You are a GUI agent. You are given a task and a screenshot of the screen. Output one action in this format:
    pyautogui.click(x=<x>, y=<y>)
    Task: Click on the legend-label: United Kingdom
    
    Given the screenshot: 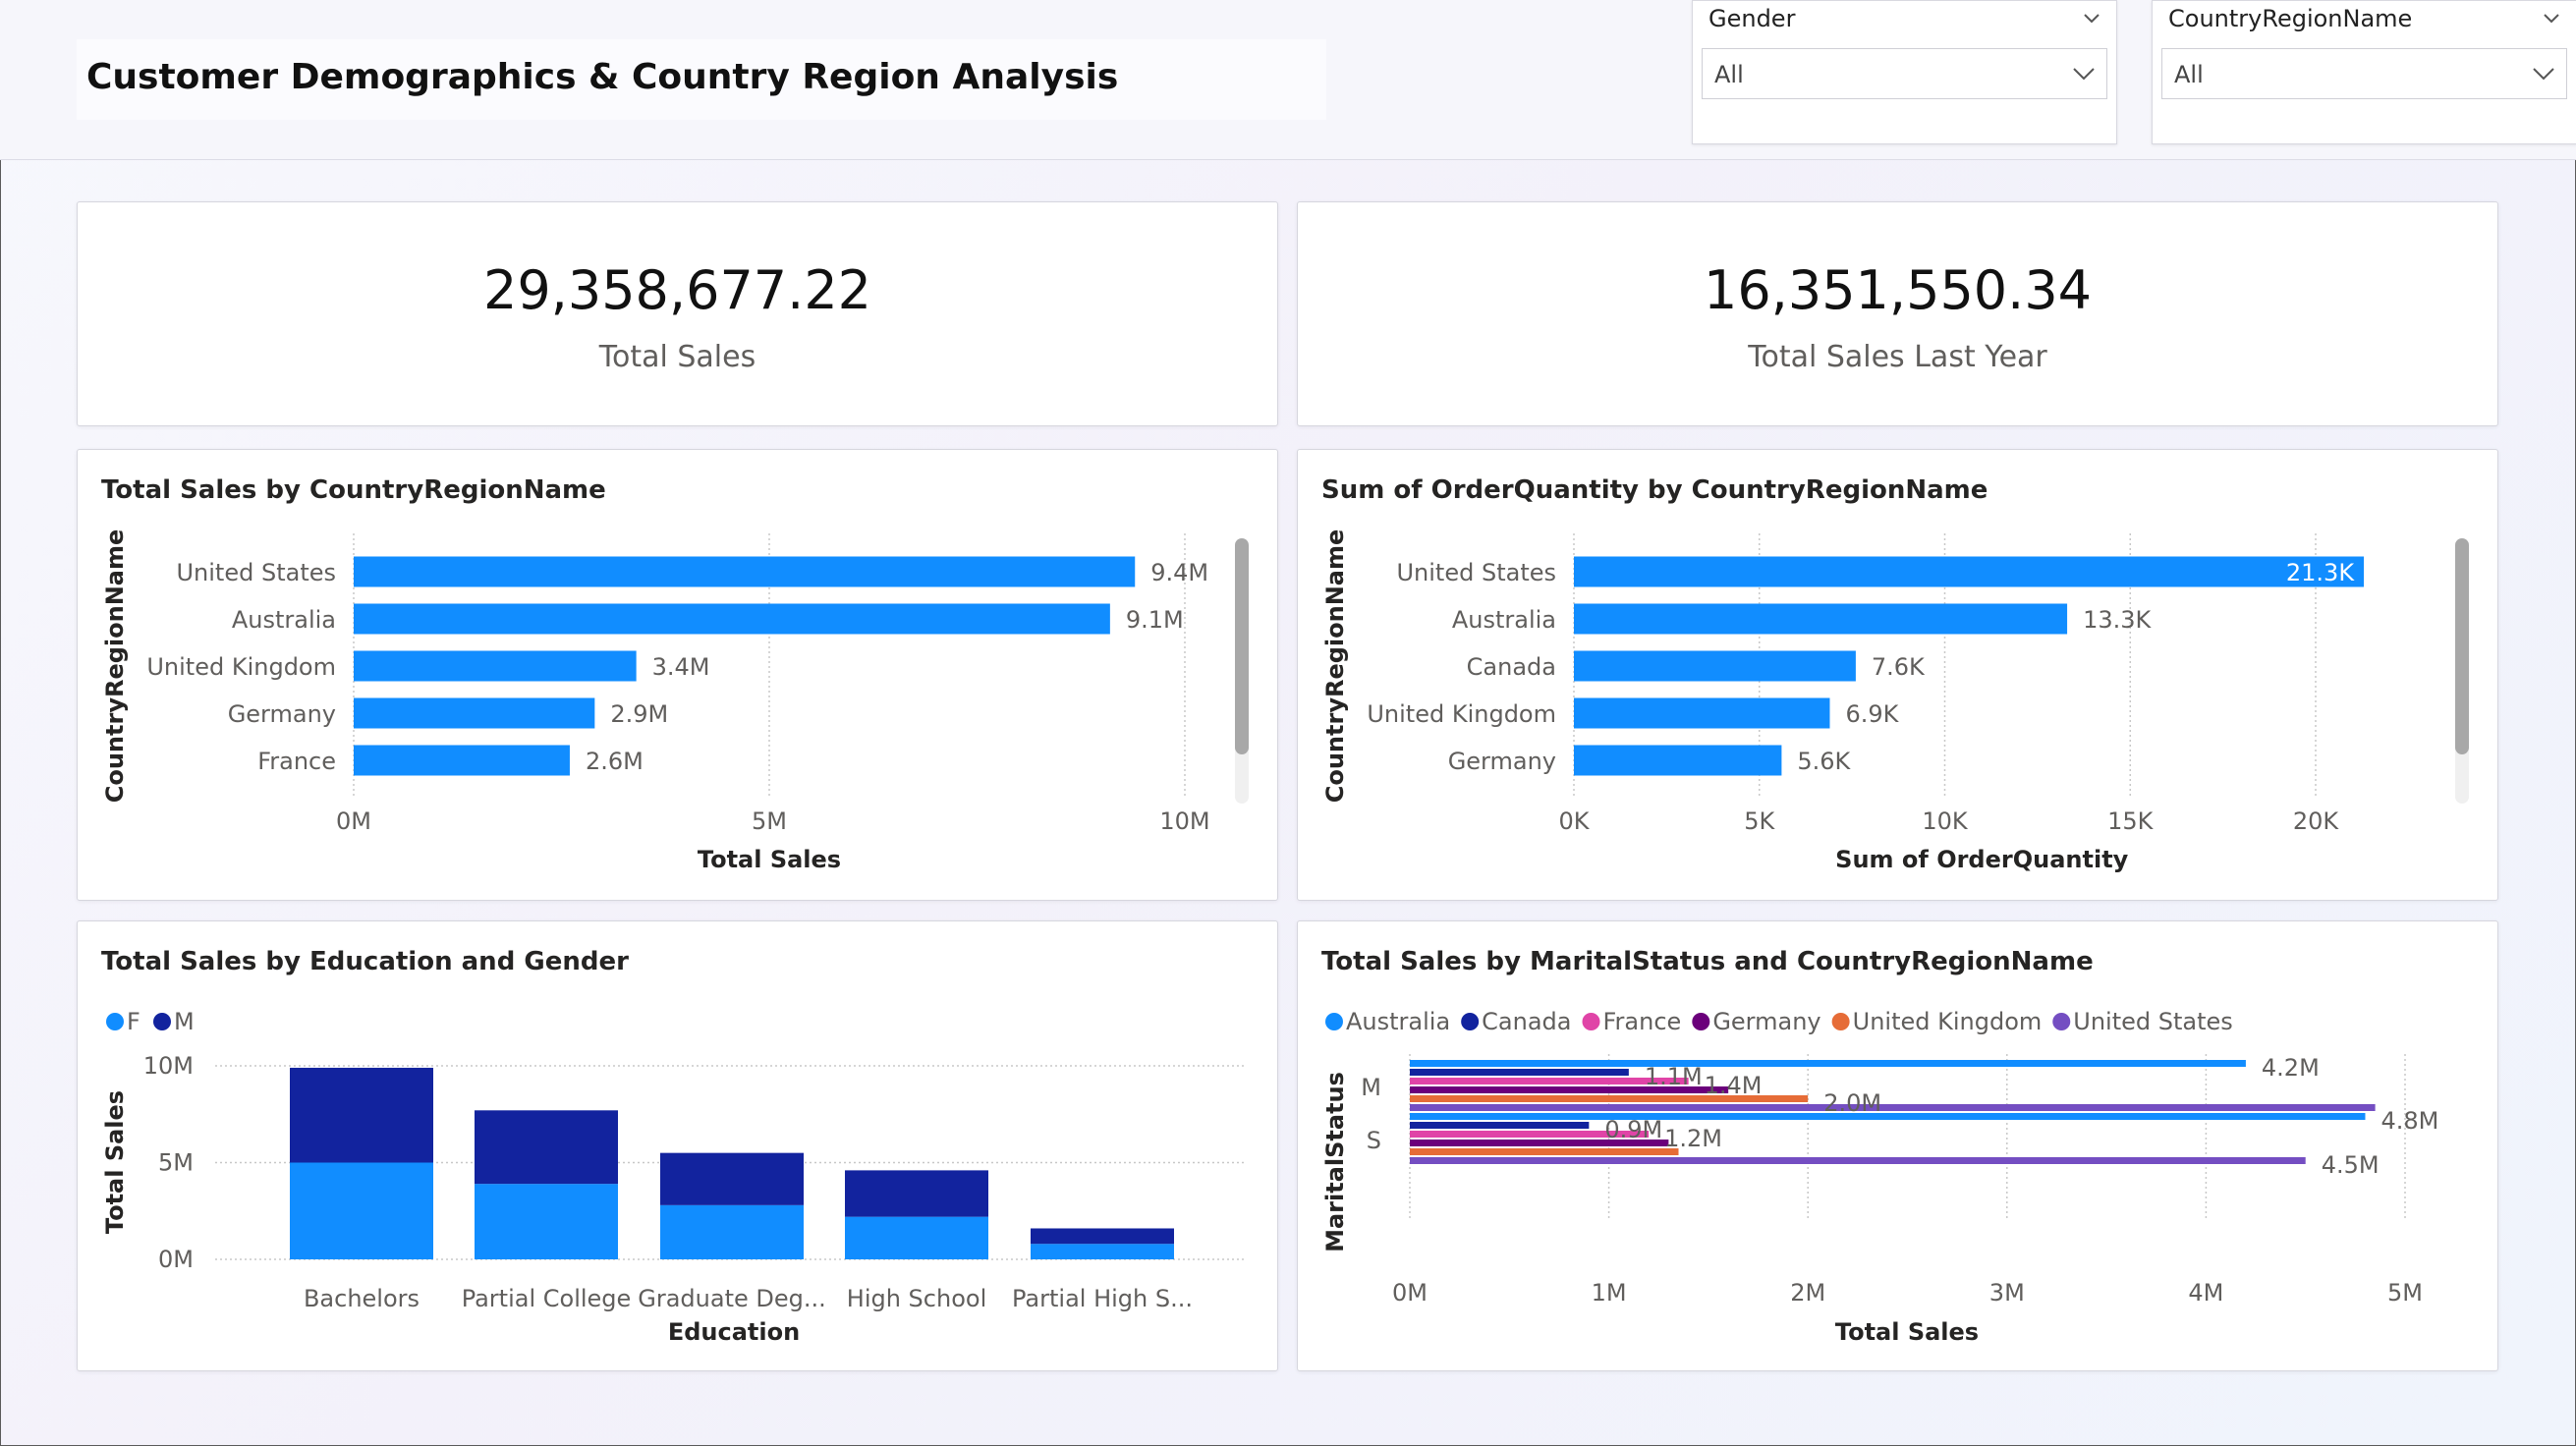 What is the action you would take?
    pyautogui.click(x=1948, y=1021)
    